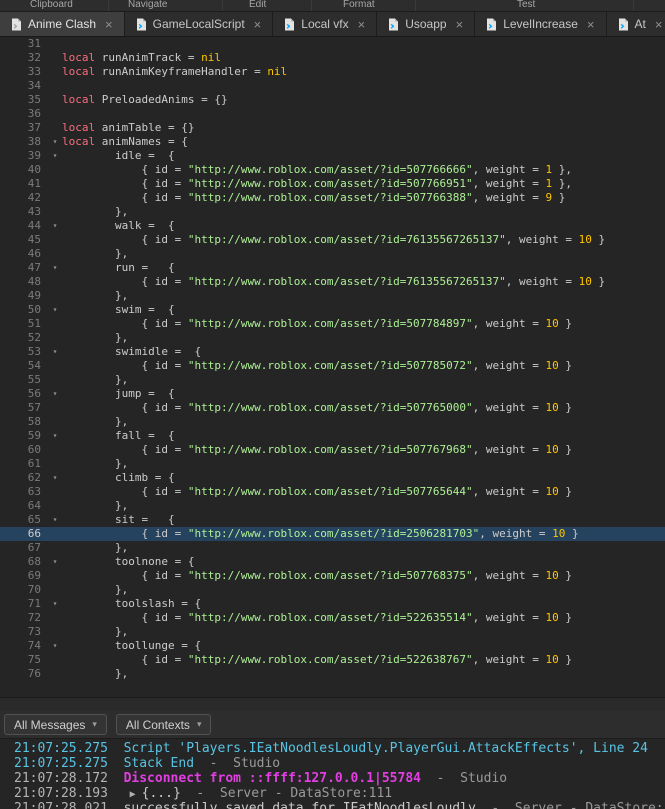 The width and height of the screenshot is (665, 809). I want to click on document-tab-usoapp: Usoapp ×, so click(426, 24).